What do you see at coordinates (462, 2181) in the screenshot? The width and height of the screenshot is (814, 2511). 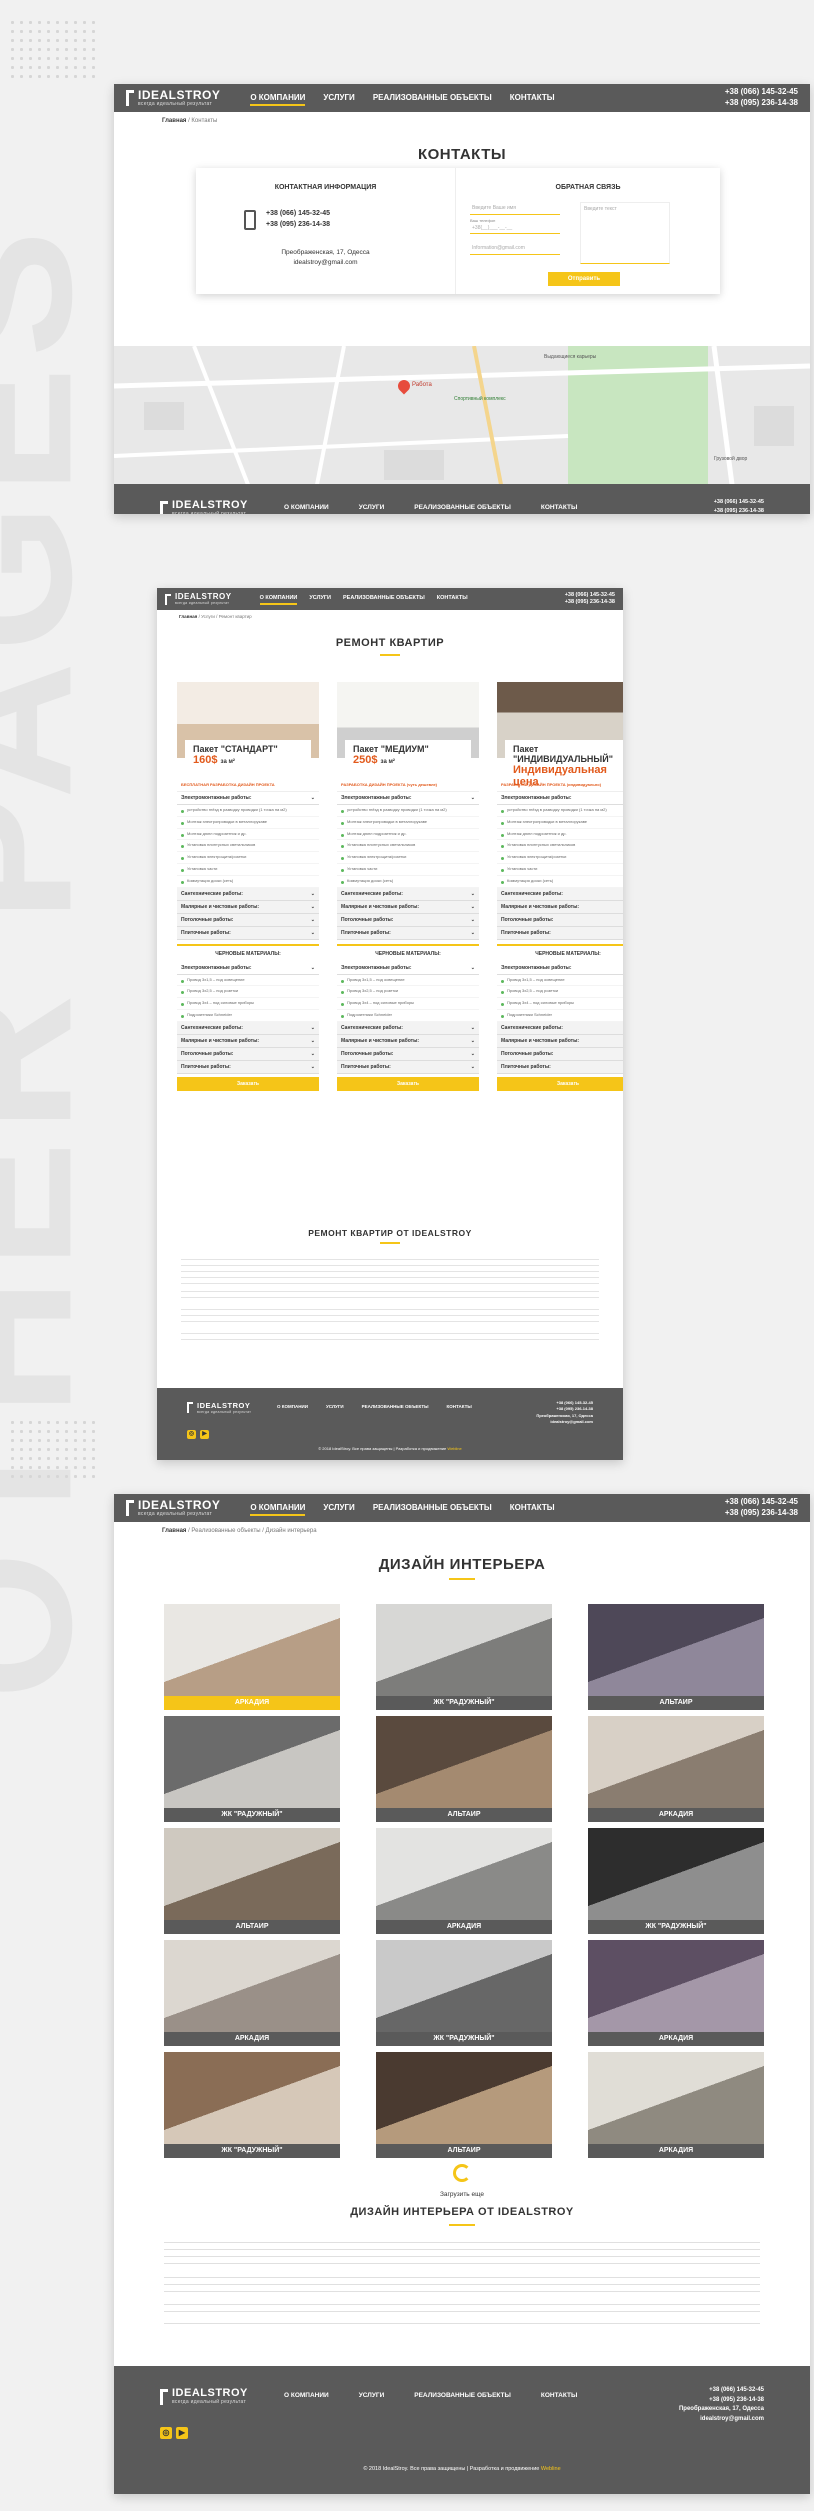 I see `load-more: Загрузить еще` at bounding box center [462, 2181].